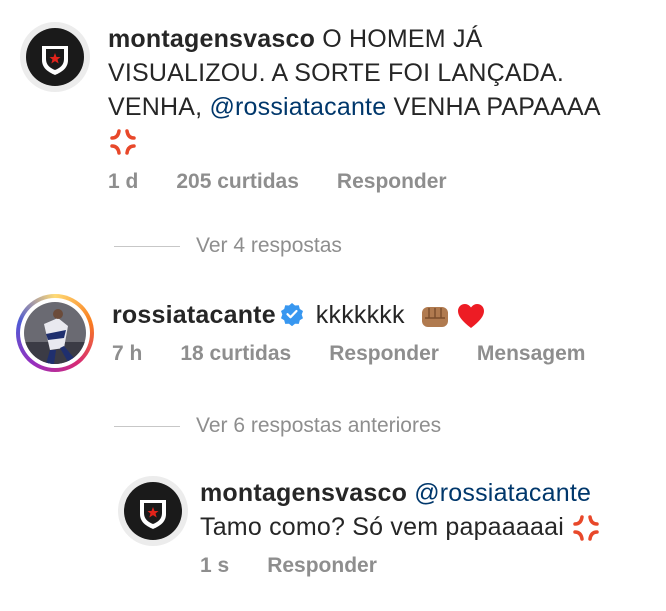  What do you see at coordinates (531, 354) in the screenshot?
I see `message-button: Mensagem` at bounding box center [531, 354].